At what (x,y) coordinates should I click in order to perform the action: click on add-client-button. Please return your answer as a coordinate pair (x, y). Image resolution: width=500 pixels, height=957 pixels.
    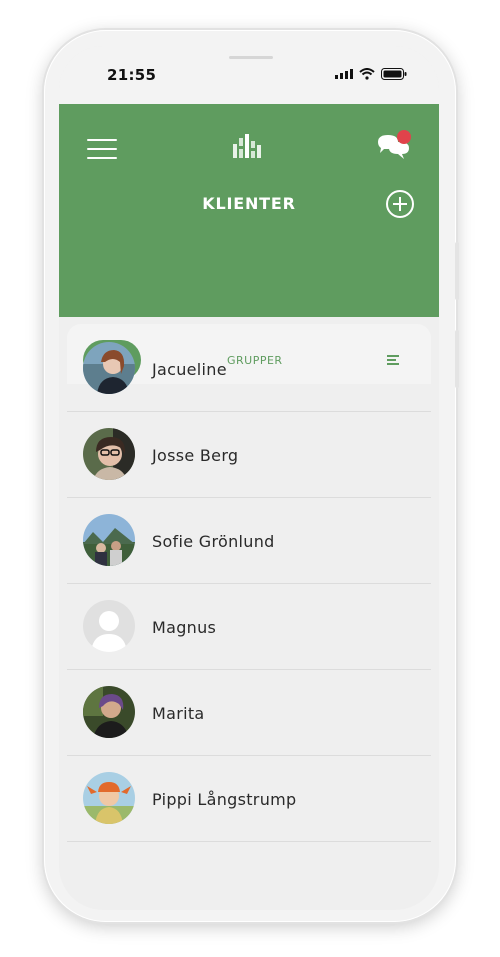
    Looking at the image, I should click on (400, 204).